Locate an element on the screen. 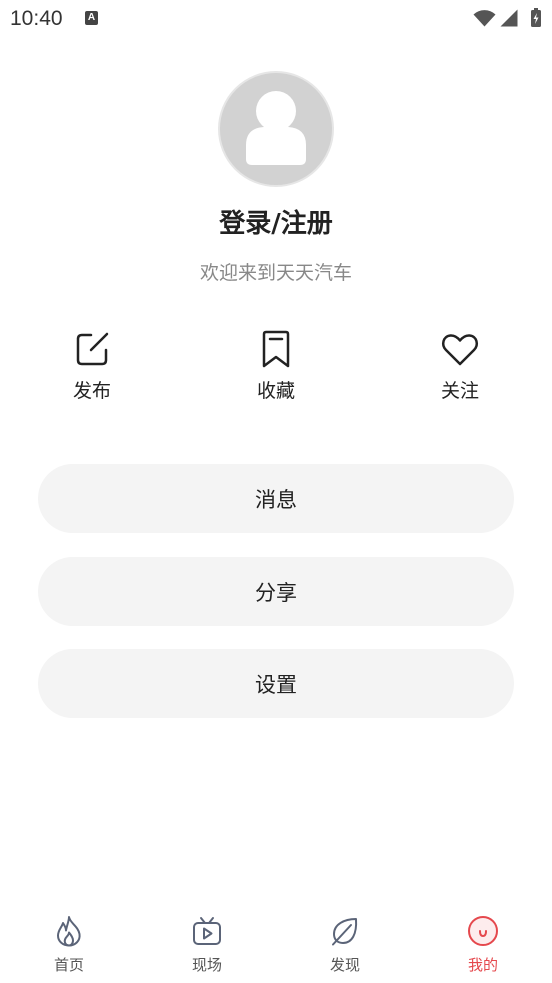  messages-button: 消息 is located at coordinates (276, 498).